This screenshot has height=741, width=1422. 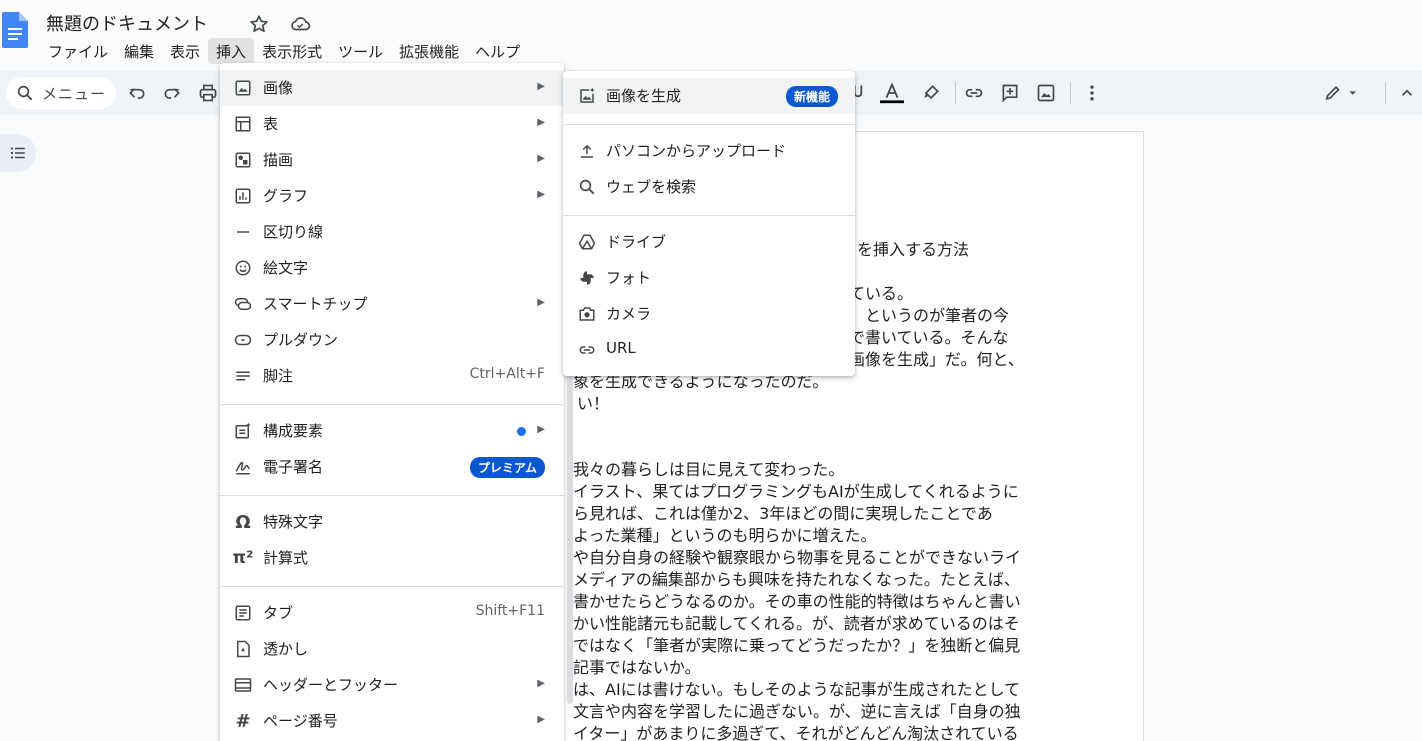 What do you see at coordinates (18, 153) in the screenshot?
I see `outline-toggle-button` at bounding box center [18, 153].